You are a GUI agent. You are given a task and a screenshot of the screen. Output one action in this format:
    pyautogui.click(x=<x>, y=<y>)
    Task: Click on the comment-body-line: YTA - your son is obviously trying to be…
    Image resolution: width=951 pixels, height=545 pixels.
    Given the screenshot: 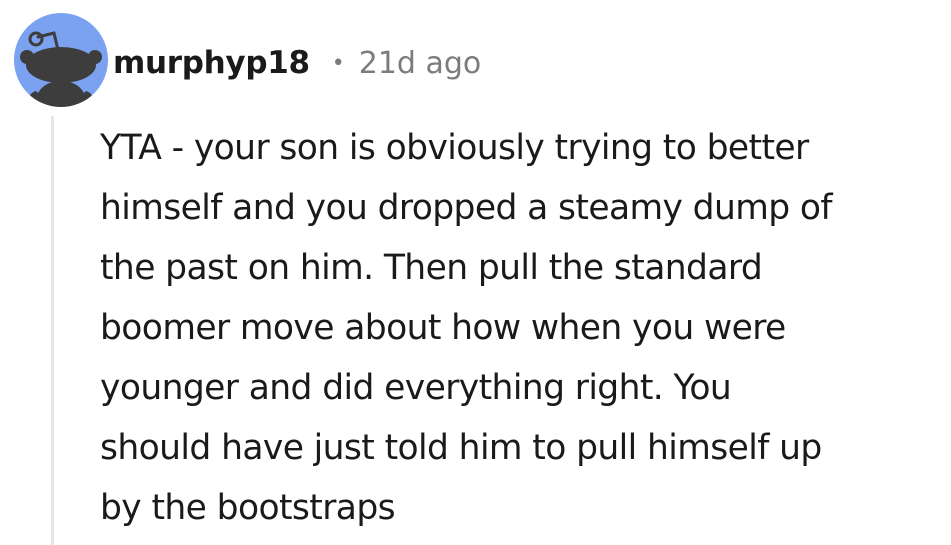 What is the action you would take?
    pyautogui.click(x=454, y=148)
    